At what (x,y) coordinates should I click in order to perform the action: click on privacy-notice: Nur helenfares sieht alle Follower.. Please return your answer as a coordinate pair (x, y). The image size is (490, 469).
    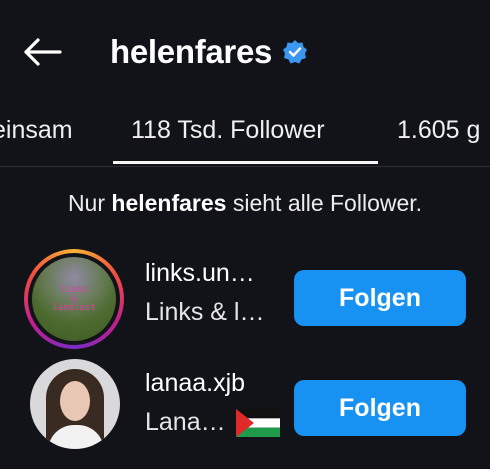
    Looking at the image, I should click on (245, 203).